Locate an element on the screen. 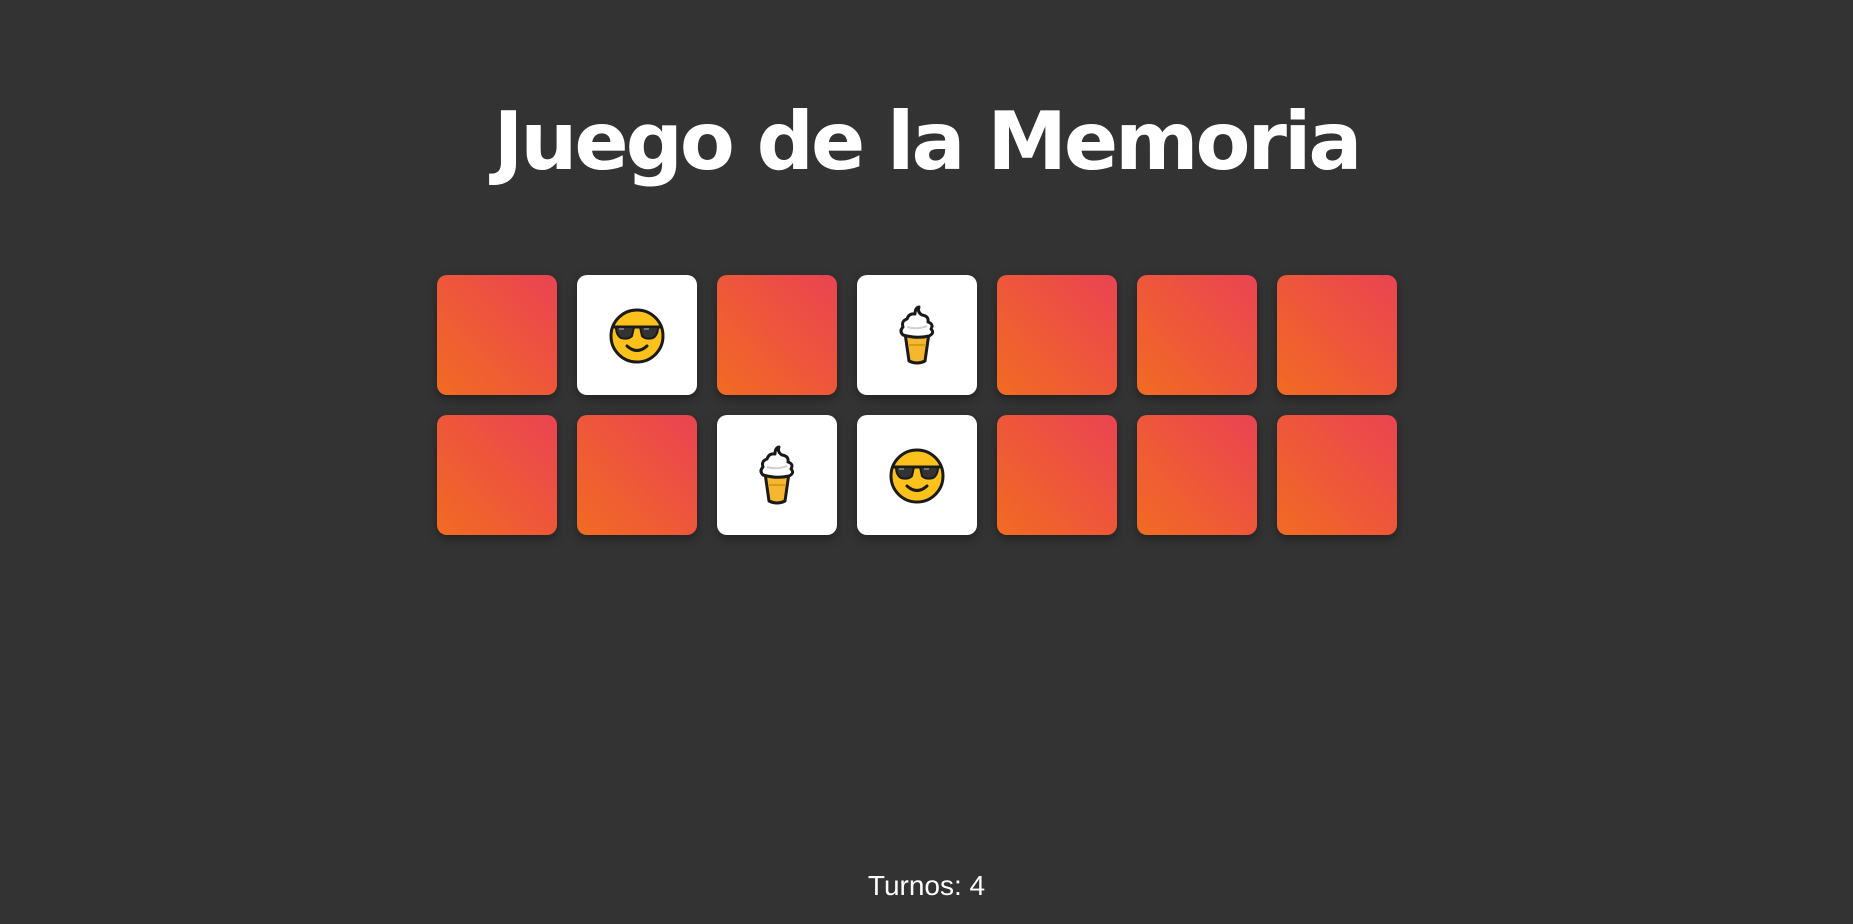 The image size is (1853, 924). page-title: Juego de la Memoria is located at coordinates (928, 141).